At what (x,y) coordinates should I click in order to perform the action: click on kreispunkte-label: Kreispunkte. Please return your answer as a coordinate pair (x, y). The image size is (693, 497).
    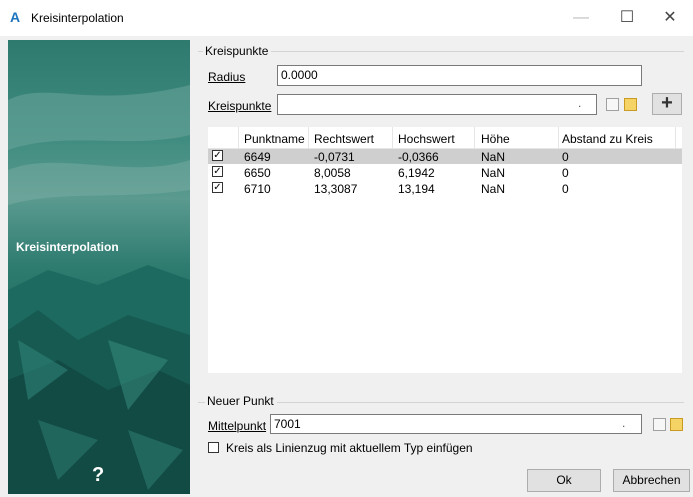
    Looking at the image, I should click on (240, 106).